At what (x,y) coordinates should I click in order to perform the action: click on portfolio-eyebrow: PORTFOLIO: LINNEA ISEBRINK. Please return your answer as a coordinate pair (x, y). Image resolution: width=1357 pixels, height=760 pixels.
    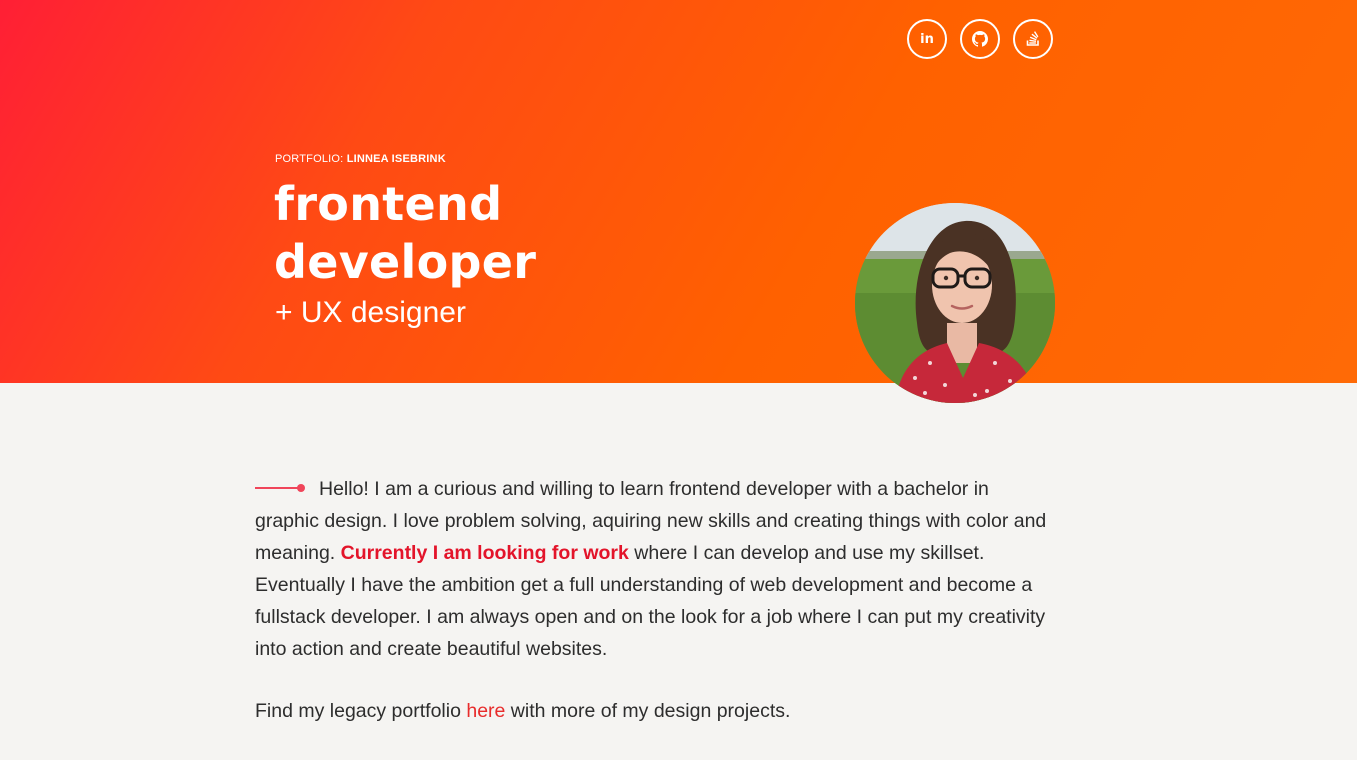
    Looking at the image, I should click on (360, 159).